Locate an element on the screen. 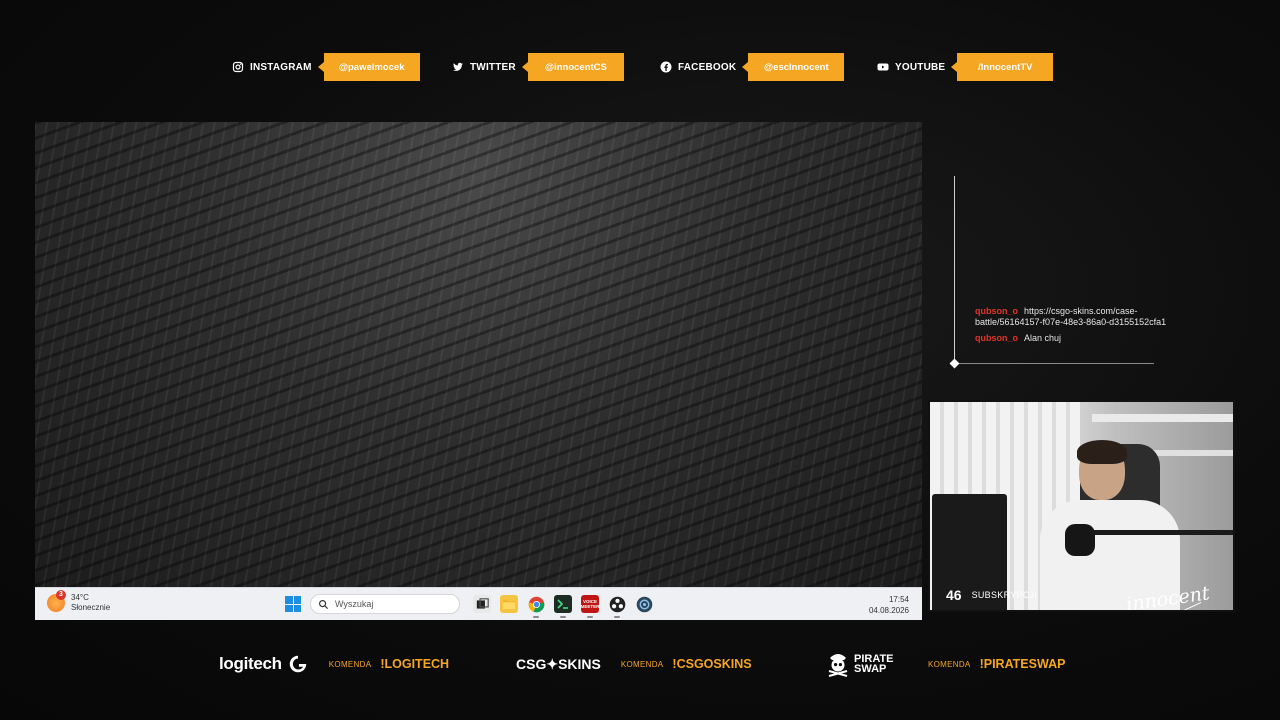 The width and height of the screenshot is (1280, 720). facebook-icon is located at coordinates (666, 67).